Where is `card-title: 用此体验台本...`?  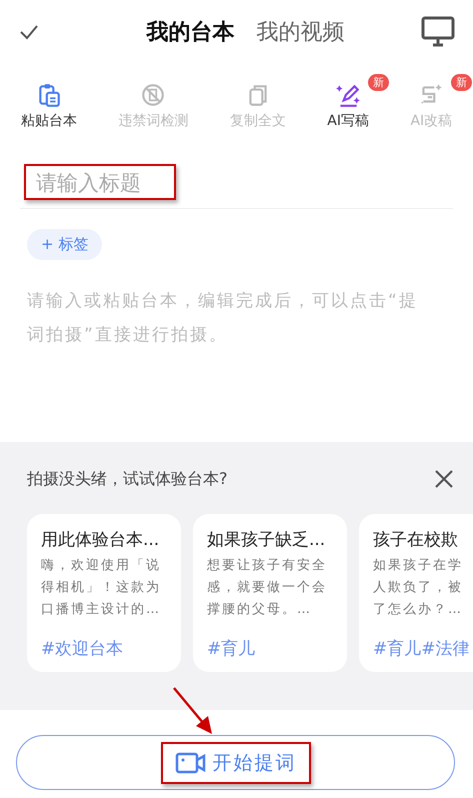
card-title: 用此体验台本... is located at coordinates (100, 540).